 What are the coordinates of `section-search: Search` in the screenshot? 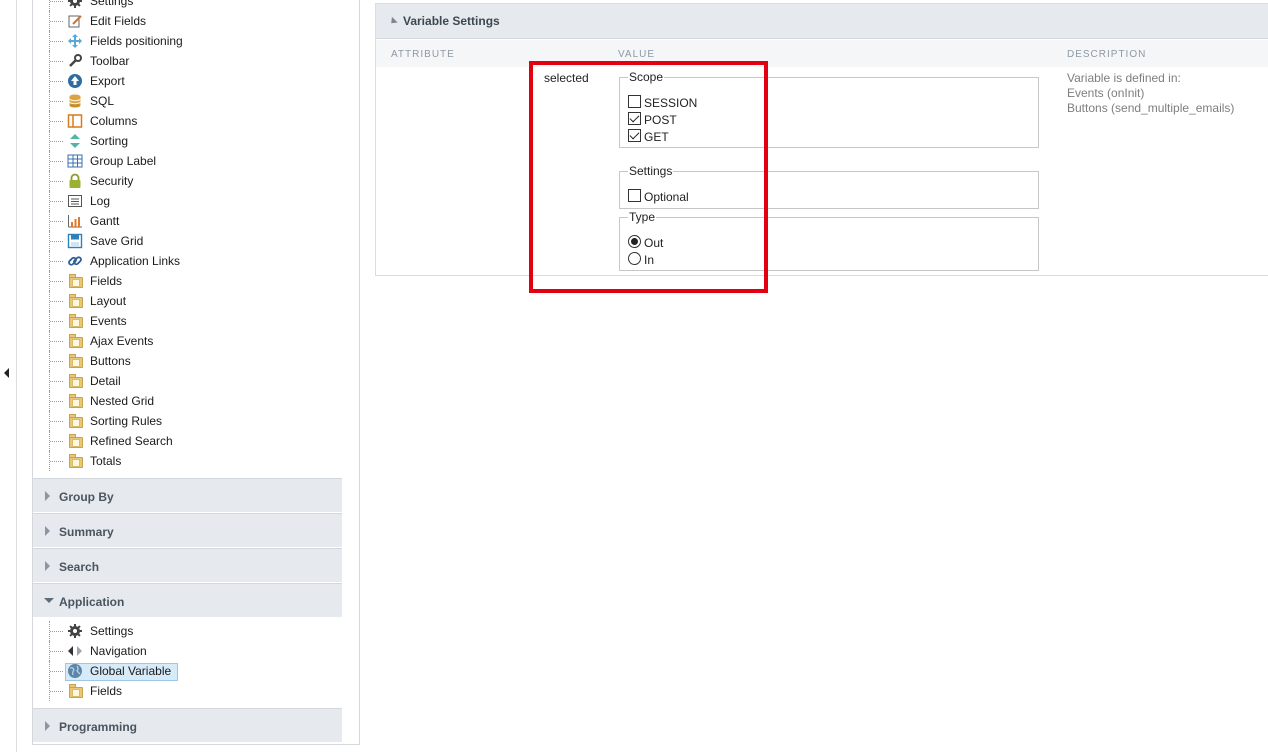 It's located at (187, 565).